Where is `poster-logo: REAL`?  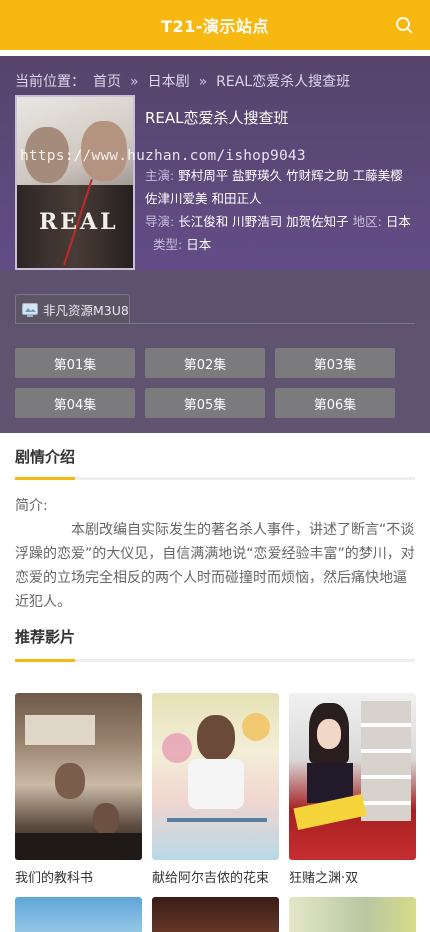
poster-logo: REAL is located at coordinates (79, 222).